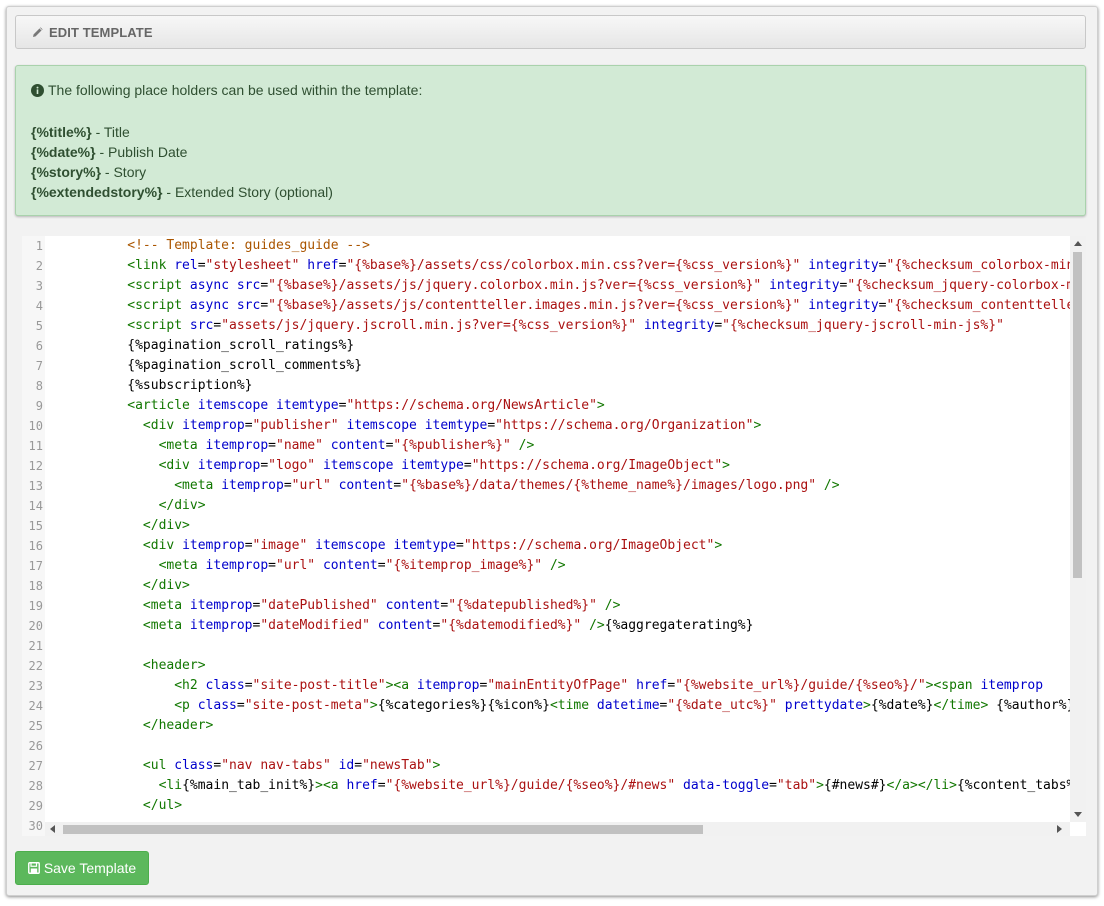  What do you see at coordinates (90, 868) in the screenshot?
I see `save-button-label: Save Template` at bounding box center [90, 868].